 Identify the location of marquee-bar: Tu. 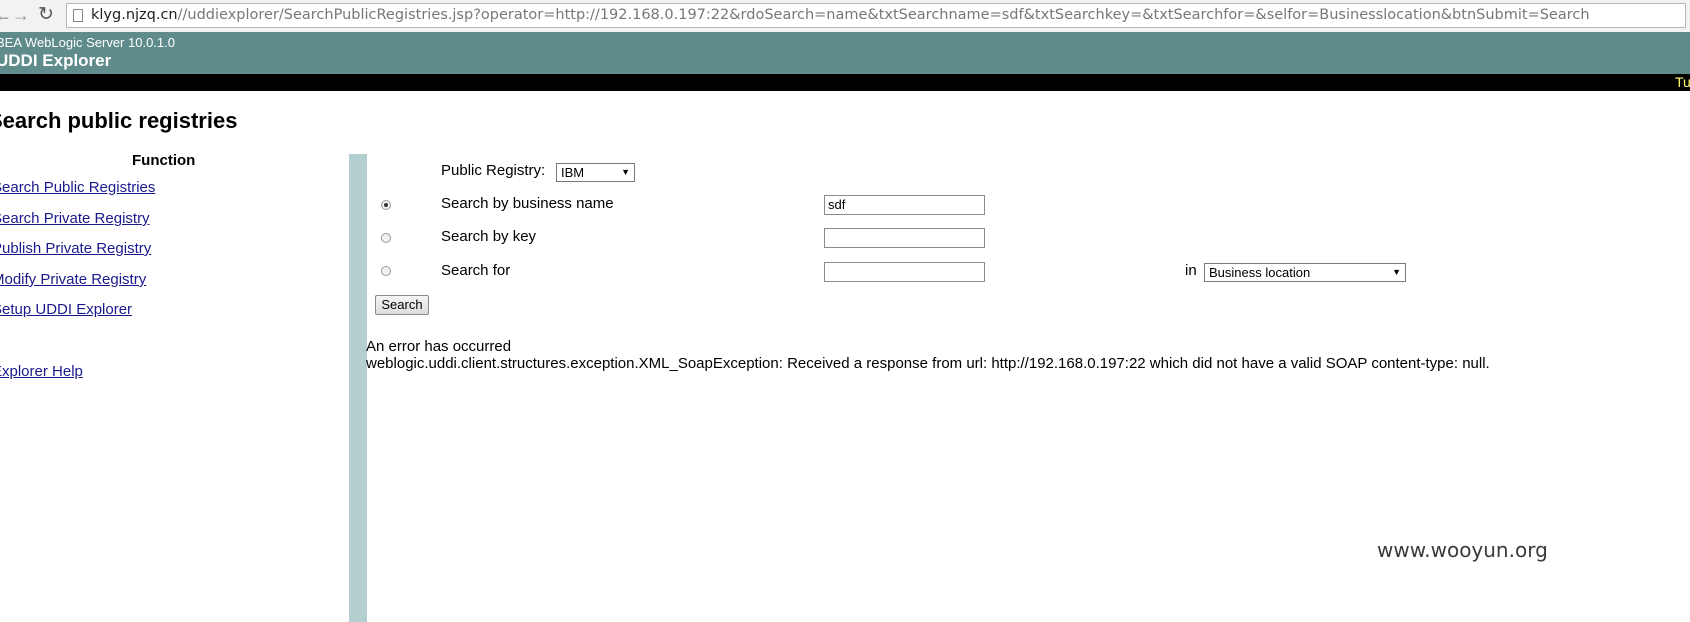
(845, 82).